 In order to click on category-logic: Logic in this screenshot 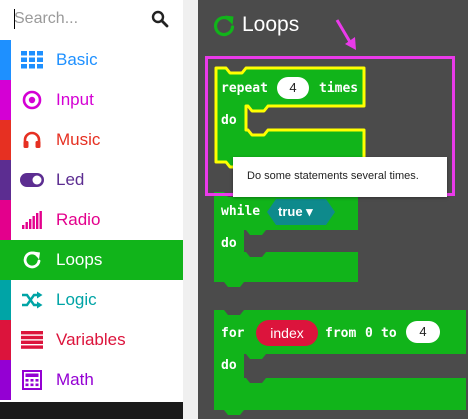, I will do `click(91, 300)`.